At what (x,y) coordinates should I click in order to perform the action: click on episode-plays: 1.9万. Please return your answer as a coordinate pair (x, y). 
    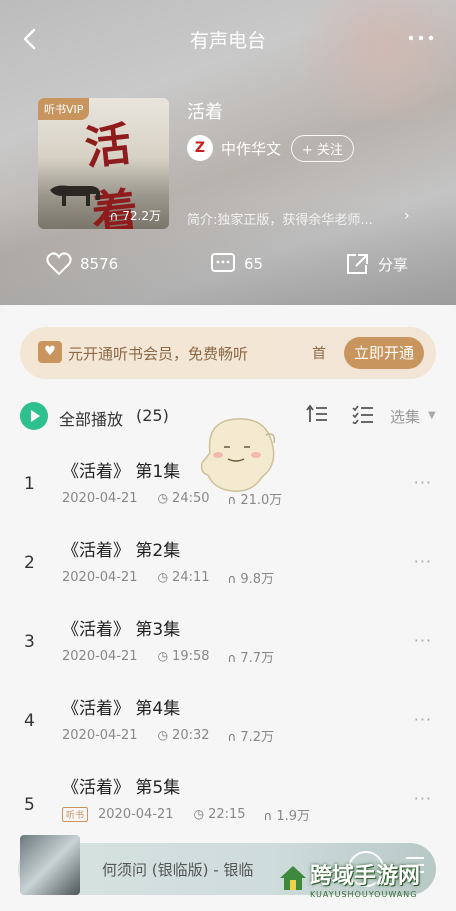
    Looking at the image, I should click on (293, 816).